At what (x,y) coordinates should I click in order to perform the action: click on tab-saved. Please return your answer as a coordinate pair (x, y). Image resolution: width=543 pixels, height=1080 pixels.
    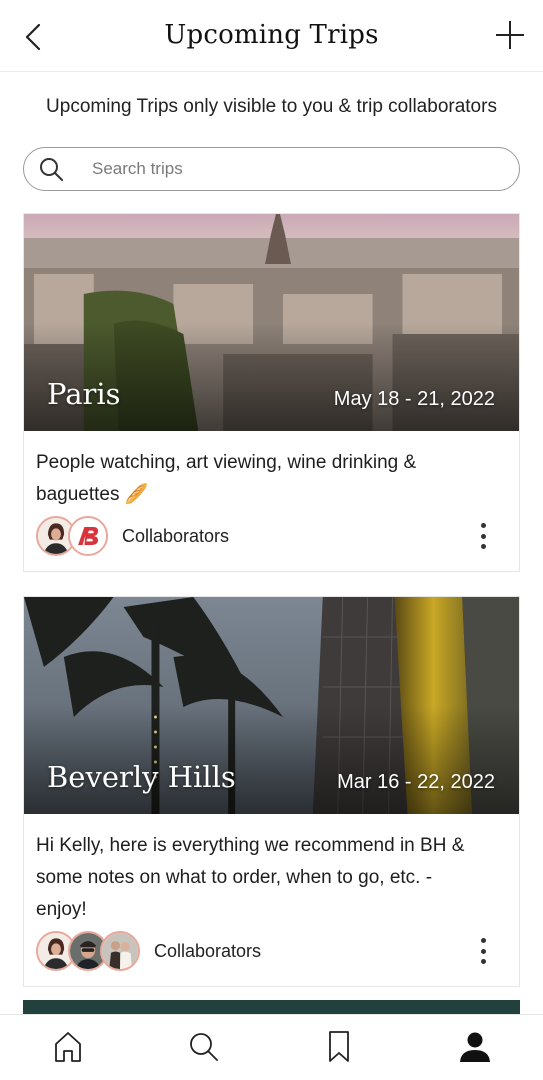
    Looking at the image, I should click on (339, 1047).